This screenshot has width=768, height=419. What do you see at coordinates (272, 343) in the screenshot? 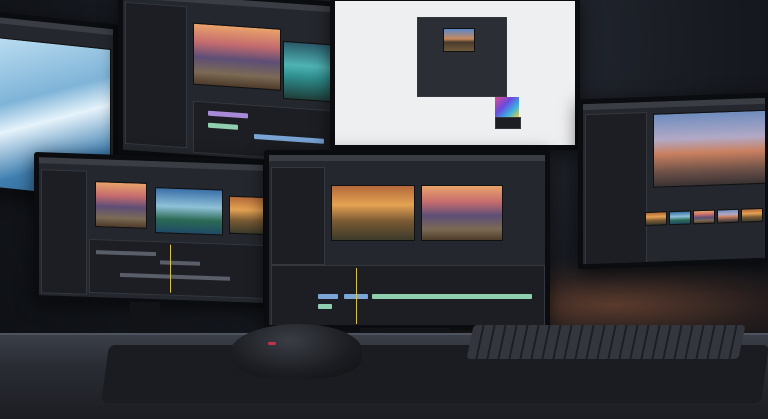
I see `mouse-led` at bounding box center [272, 343].